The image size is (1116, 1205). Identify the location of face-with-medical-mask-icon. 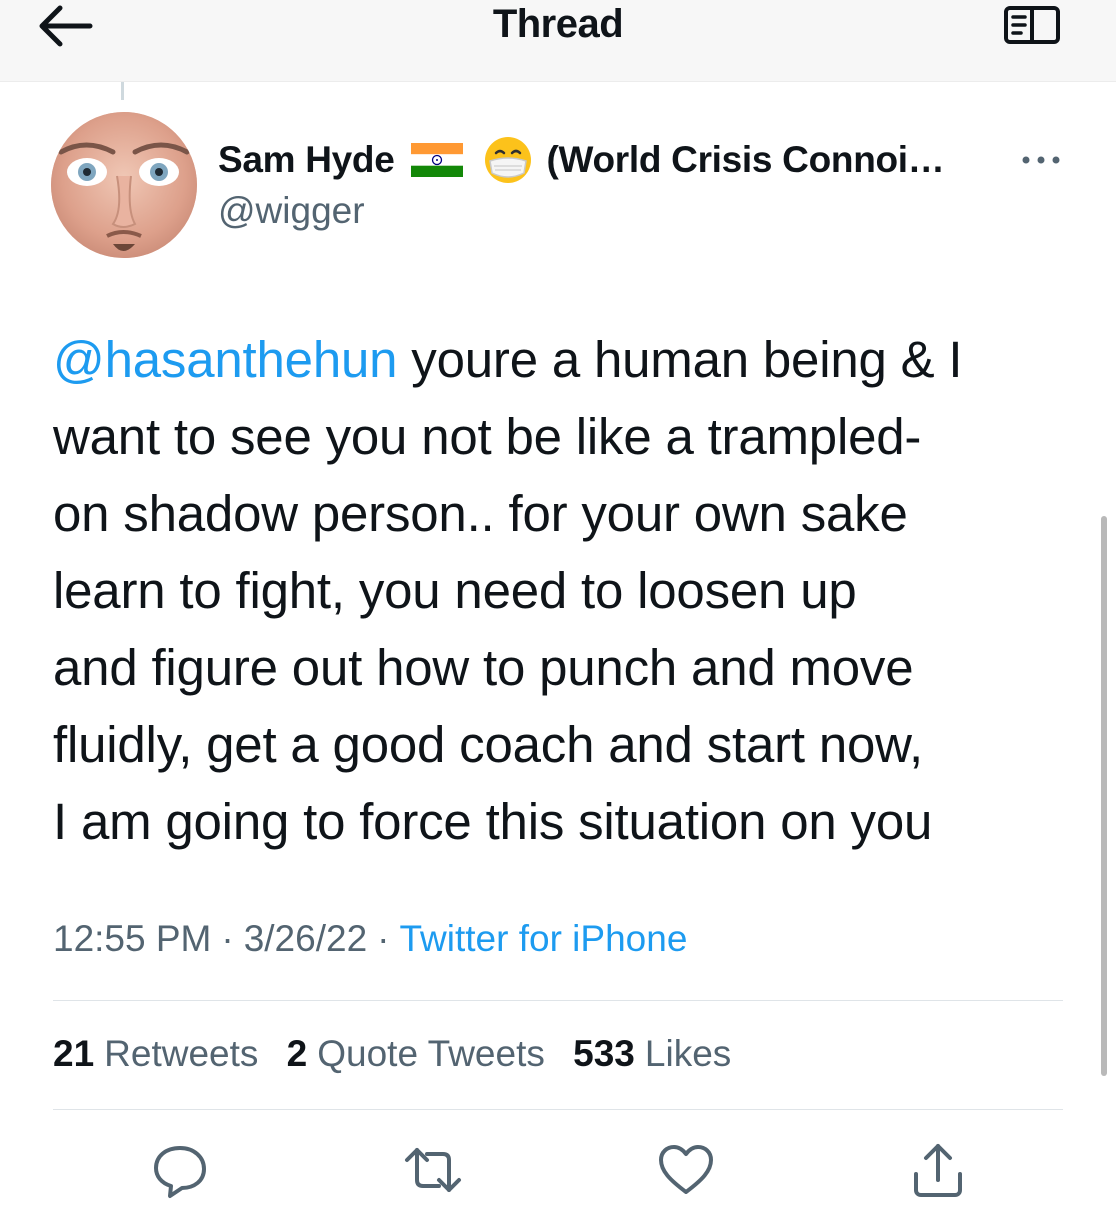
(507, 160).